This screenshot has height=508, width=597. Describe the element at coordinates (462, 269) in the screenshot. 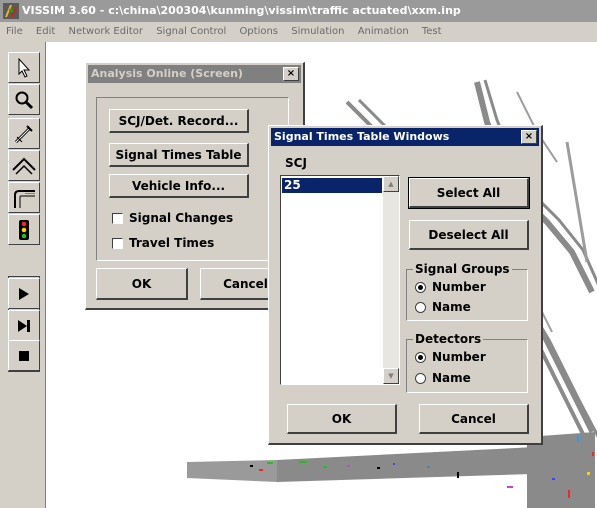

I see `signal-groups-label: Signal Groups` at that location.